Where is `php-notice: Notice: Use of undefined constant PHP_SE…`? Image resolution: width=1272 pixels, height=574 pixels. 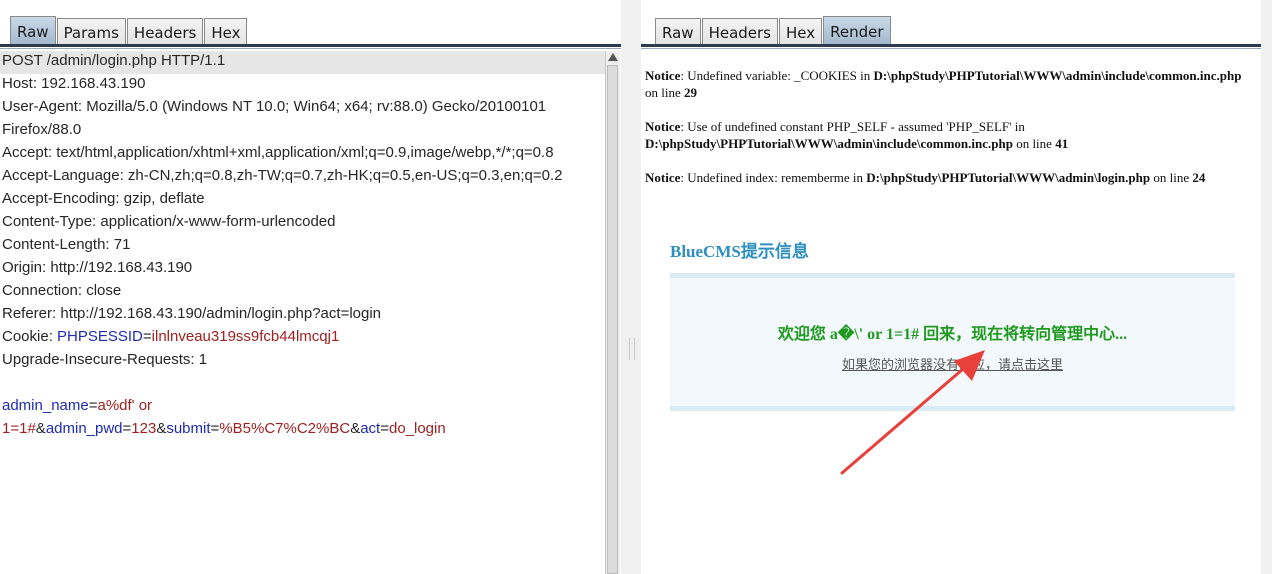 php-notice: Notice: Use of undefined constant PHP_SE… is located at coordinates (947, 135).